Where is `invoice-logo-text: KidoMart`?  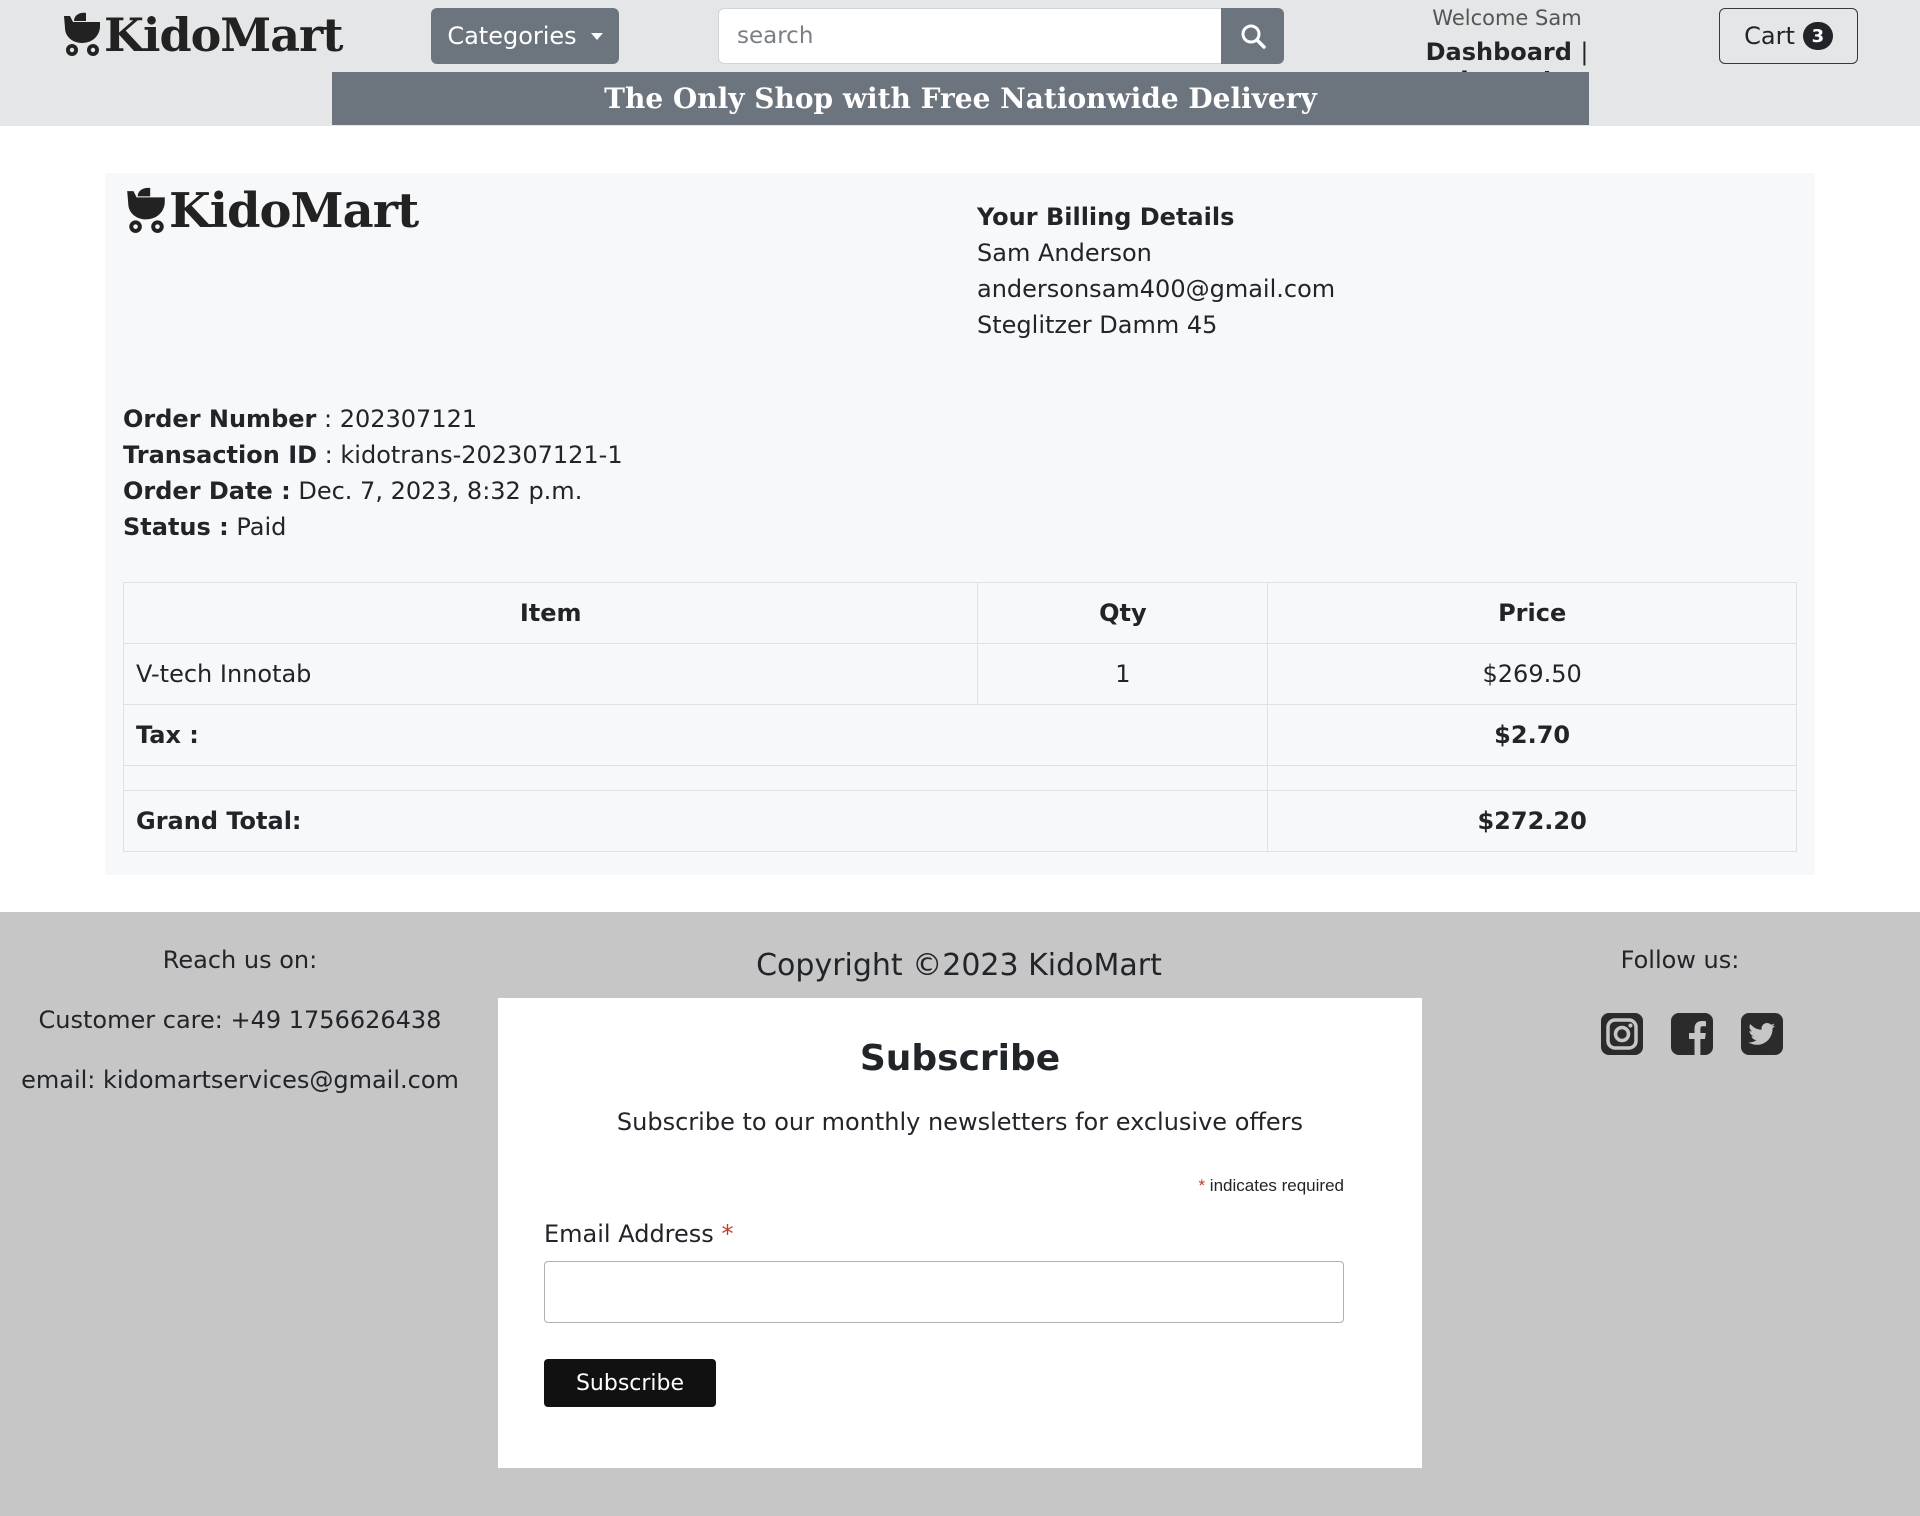
invoice-logo-text: KidoMart is located at coordinates (294, 211).